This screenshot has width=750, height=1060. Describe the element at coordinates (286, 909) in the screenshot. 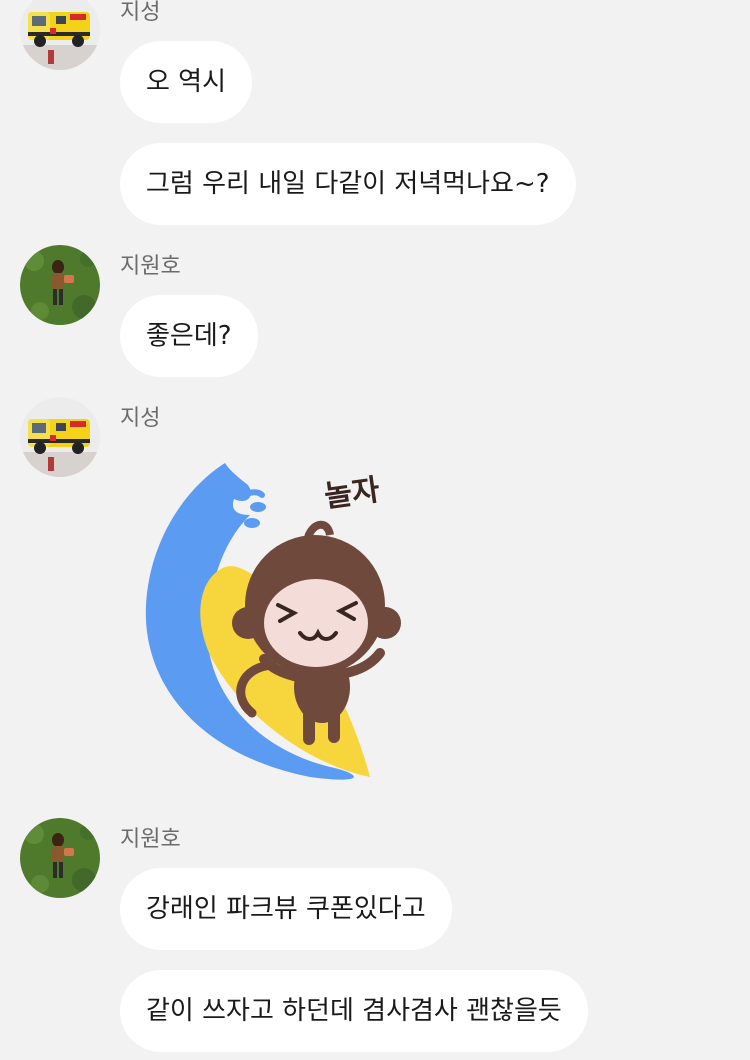

I see `message-bubble: 강래인 파크뷰 쿠폰있다고` at that location.